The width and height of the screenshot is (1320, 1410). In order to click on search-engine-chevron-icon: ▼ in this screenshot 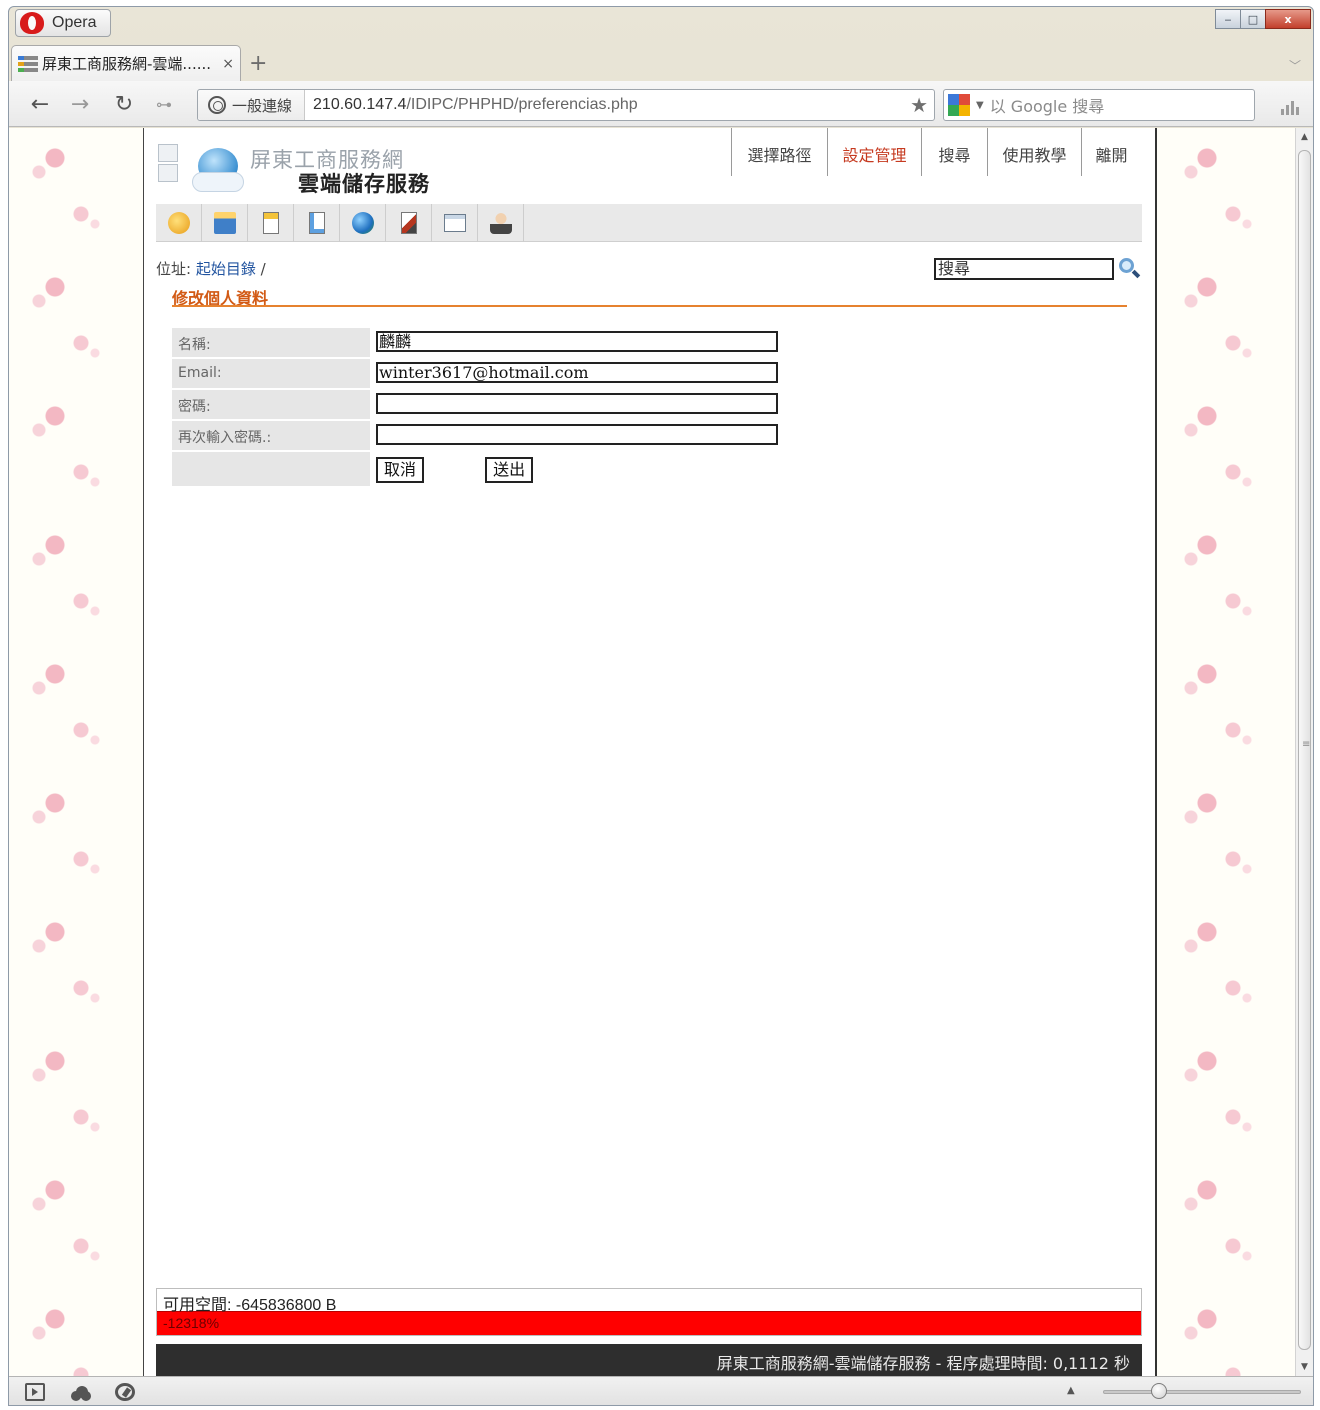, I will do `click(980, 105)`.